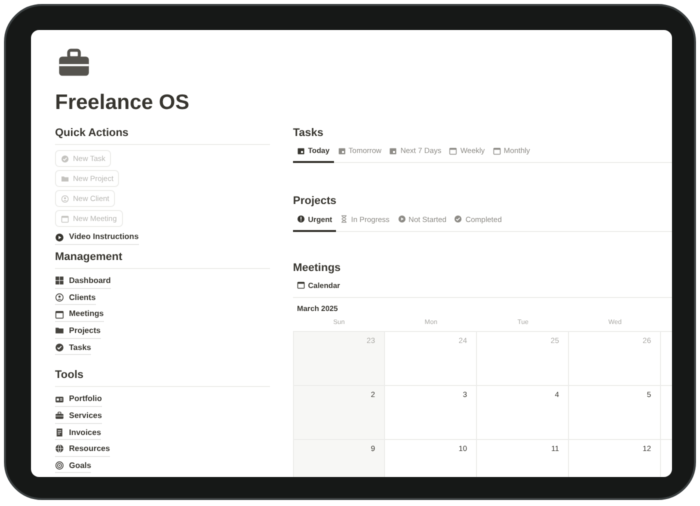 Image resolution: width=700 pixels, height=506 pixels. I want to click on alert-circle-icon, so click(301, 219).